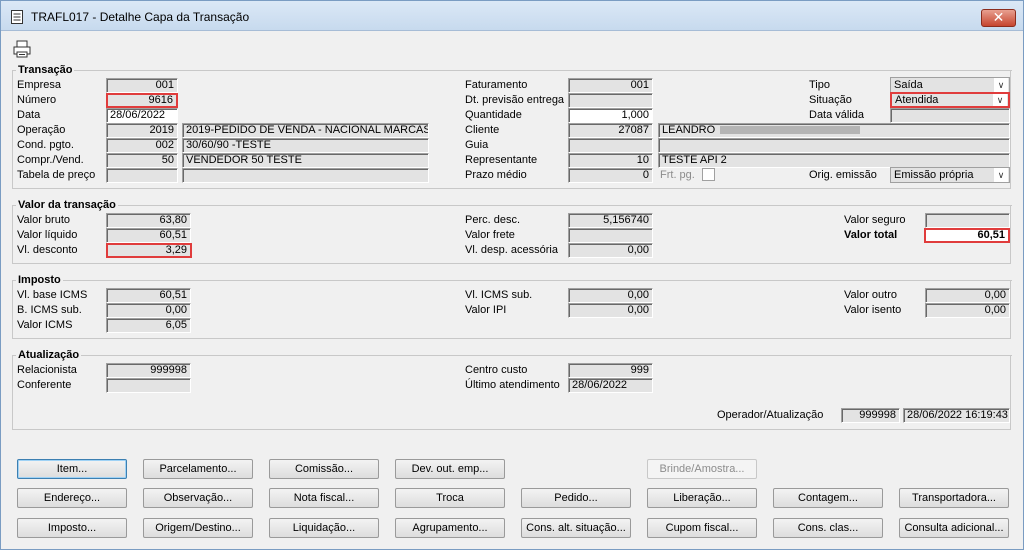  Describe the element at coordinates (17, 17) in the screenshot. I see `document-icon` at that location.